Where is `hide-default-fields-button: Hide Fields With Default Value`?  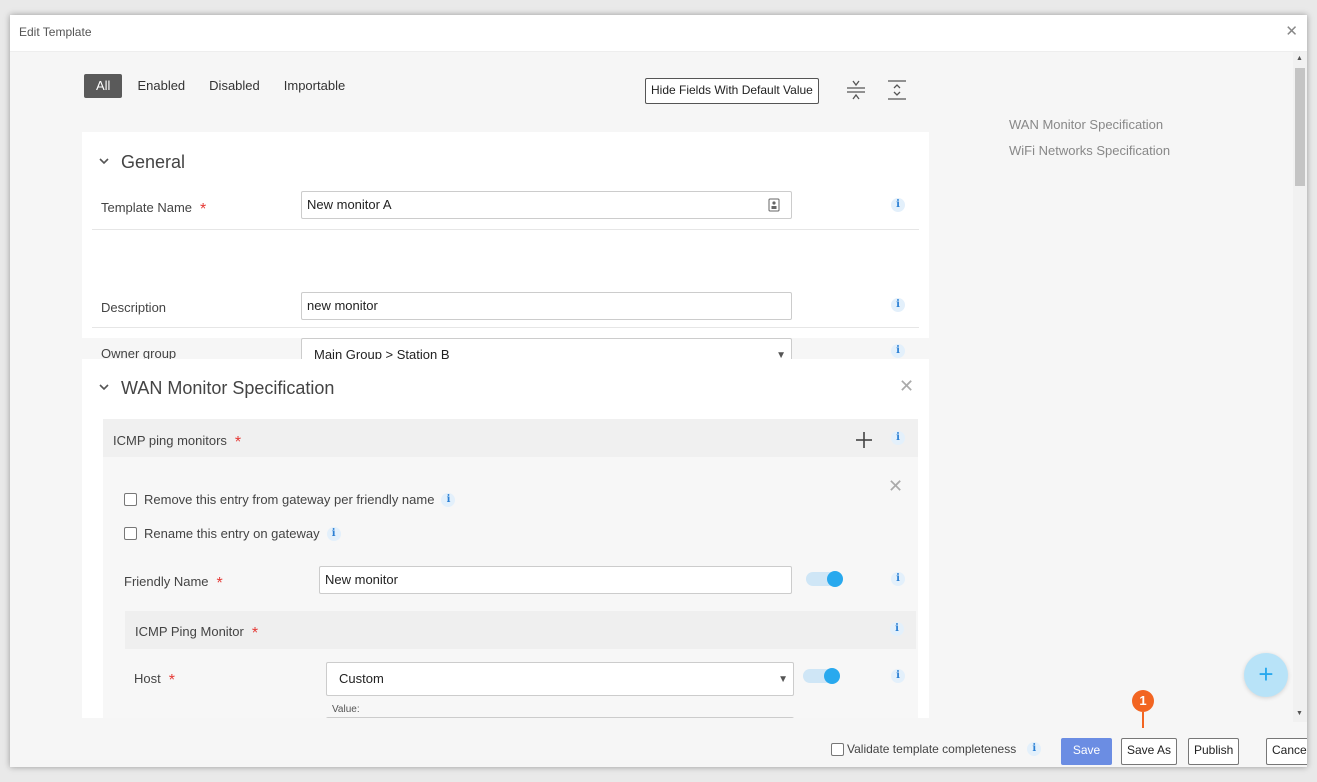
hide-default-fields-button: Hide Fields With Default Value is located at coordinates (732, 91).